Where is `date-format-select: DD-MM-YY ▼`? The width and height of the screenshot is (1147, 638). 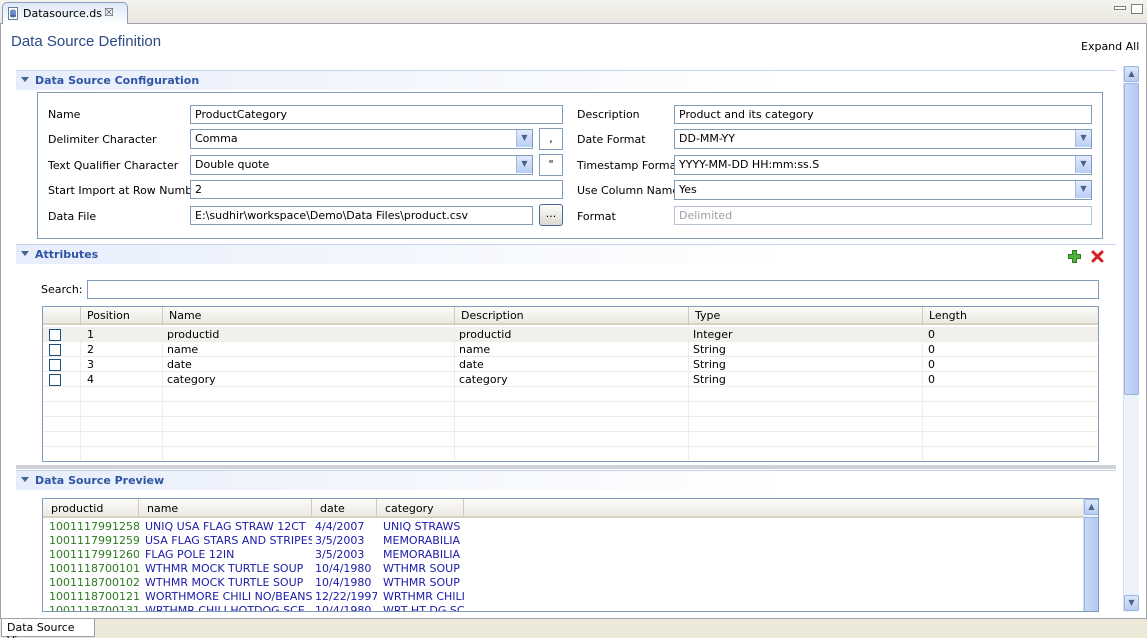
date-format-select: DD-MM-YY ▼ is located at coordinates (883, 139).